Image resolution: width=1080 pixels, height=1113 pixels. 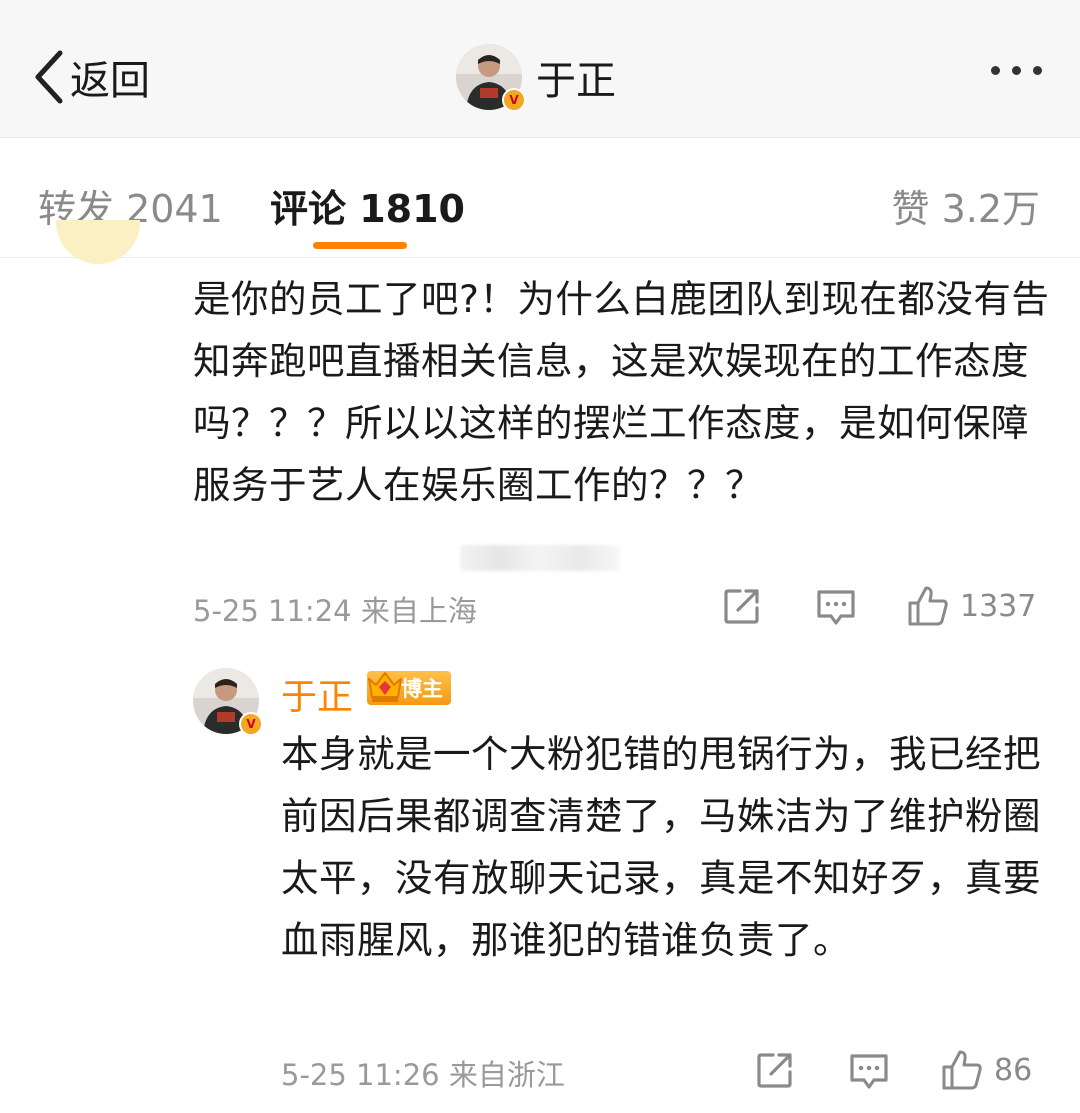 I want to click on page-title: 于正, so click(x=576, y=81).